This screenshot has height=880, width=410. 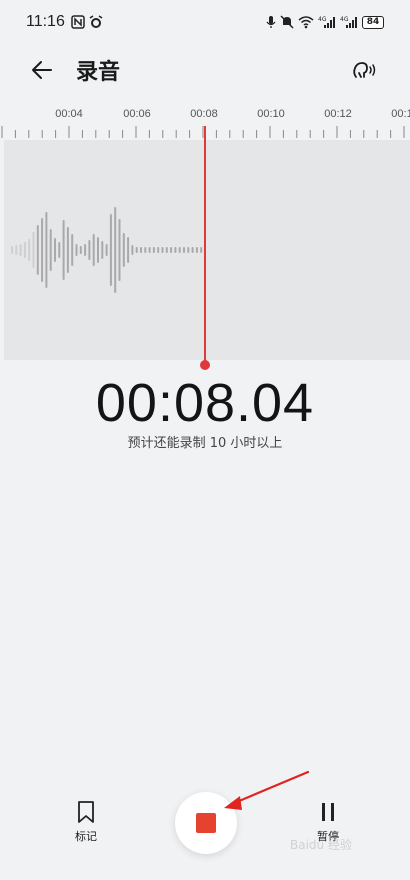 What do you see at coordinates (86, 825) in the screenshot?
I see `mark-button: 标记` at bounding box center [86, 825].